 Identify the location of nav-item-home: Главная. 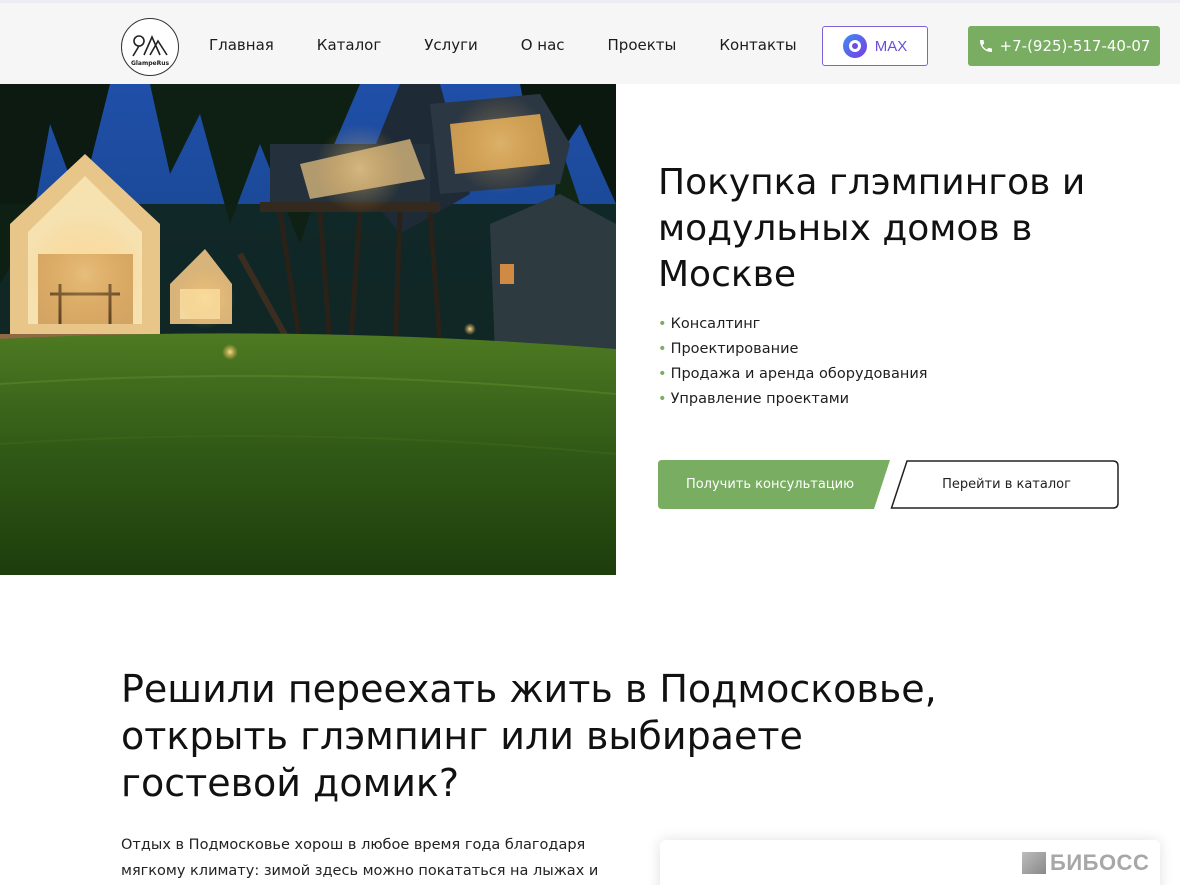
(241, 45).